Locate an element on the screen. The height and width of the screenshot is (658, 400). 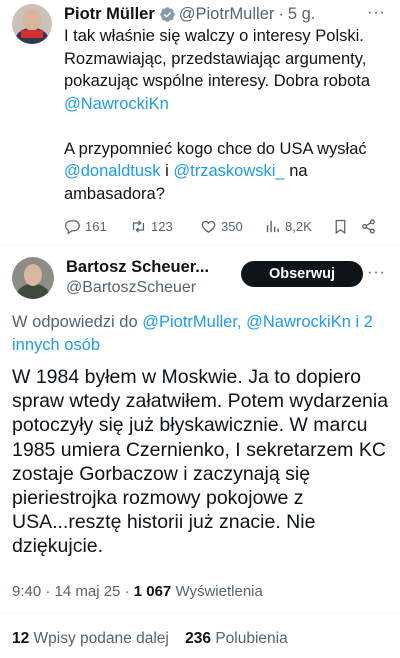
reposts-count: 12 is located at coordinates (21, 638).